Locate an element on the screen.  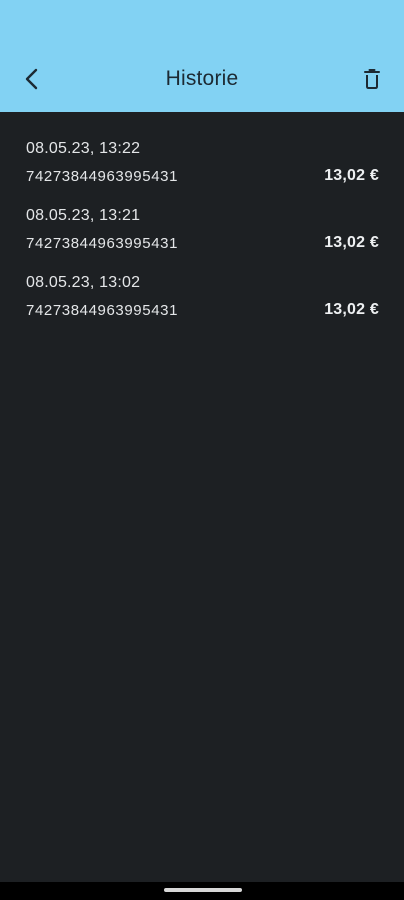
app-bar: Historie is located at coordinates (202, 56).